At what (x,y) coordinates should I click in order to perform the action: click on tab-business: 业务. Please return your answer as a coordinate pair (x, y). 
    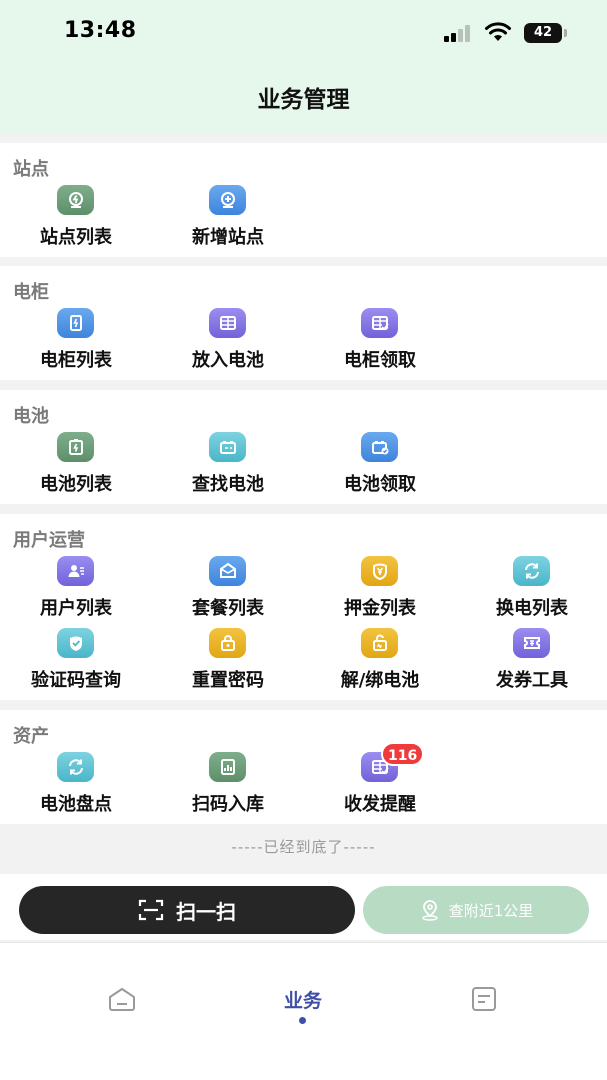
    Looking at the image, I should click on (303, 999).